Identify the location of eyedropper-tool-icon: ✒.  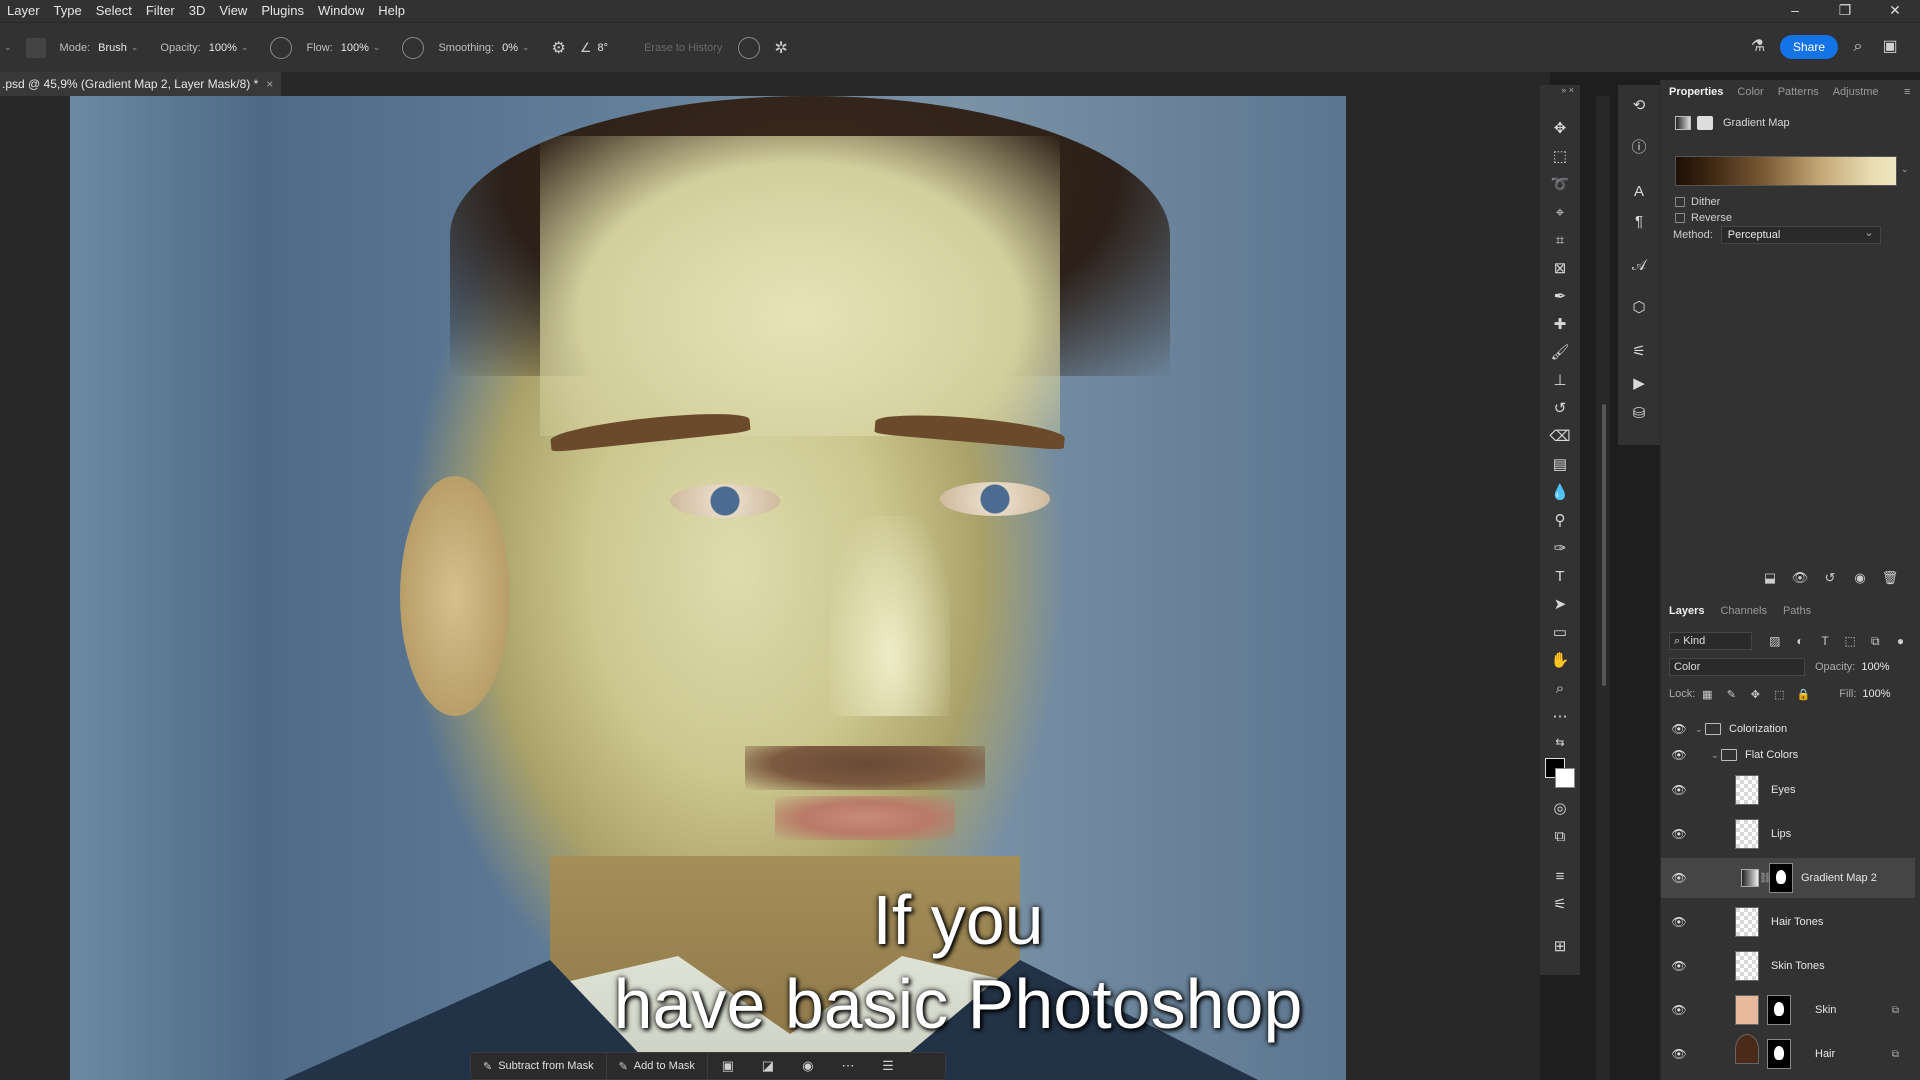
(1560, 297).